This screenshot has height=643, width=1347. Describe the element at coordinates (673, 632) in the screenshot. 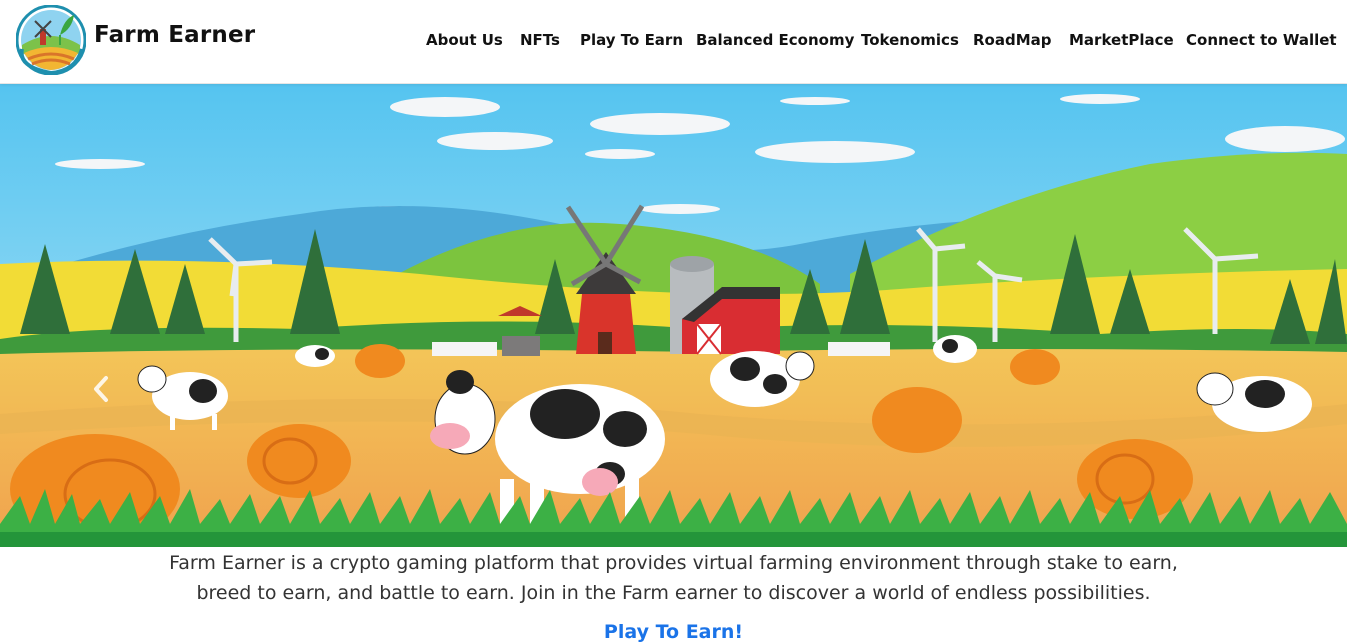

I see `play-to-earn-link: Play To Earn!` at that location.